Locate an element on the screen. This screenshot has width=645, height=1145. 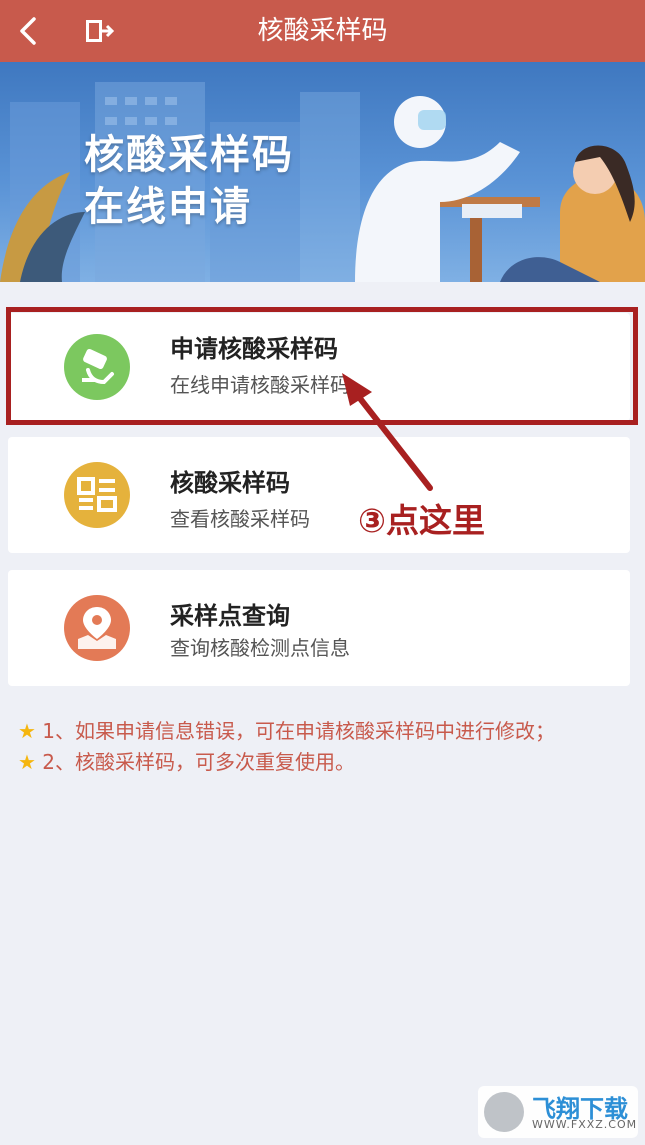
note-item: ★ 2、核酸采样码，可多次重复使用。 is located at coordinates (323, 762).